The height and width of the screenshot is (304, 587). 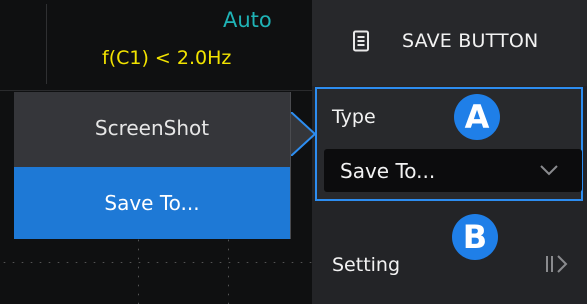 What do you see at coordinates (167, 58) in the screenshot?
I see `trigger-condition-text: f(C1) < 2.0Hz` at bounding box center [167, 58].